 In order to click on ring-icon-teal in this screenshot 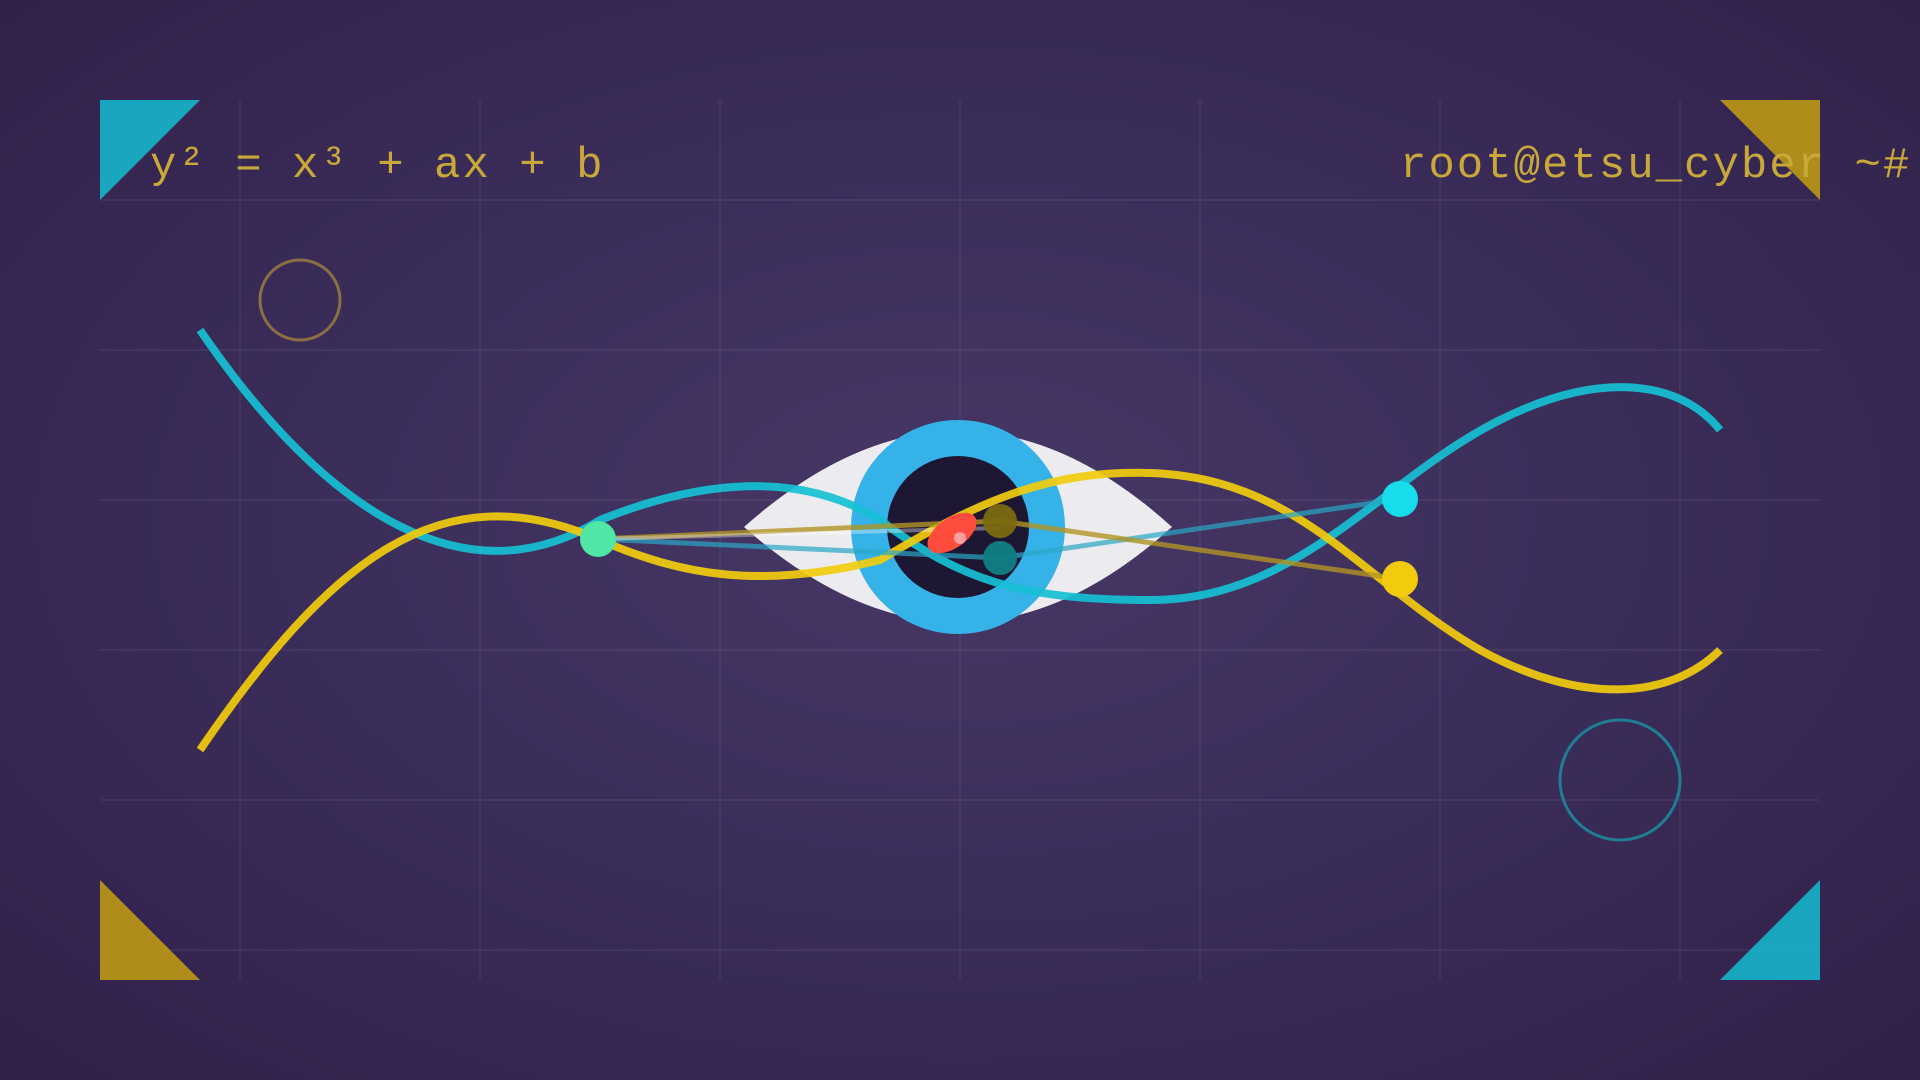, I will do `click(1620, 780)`.